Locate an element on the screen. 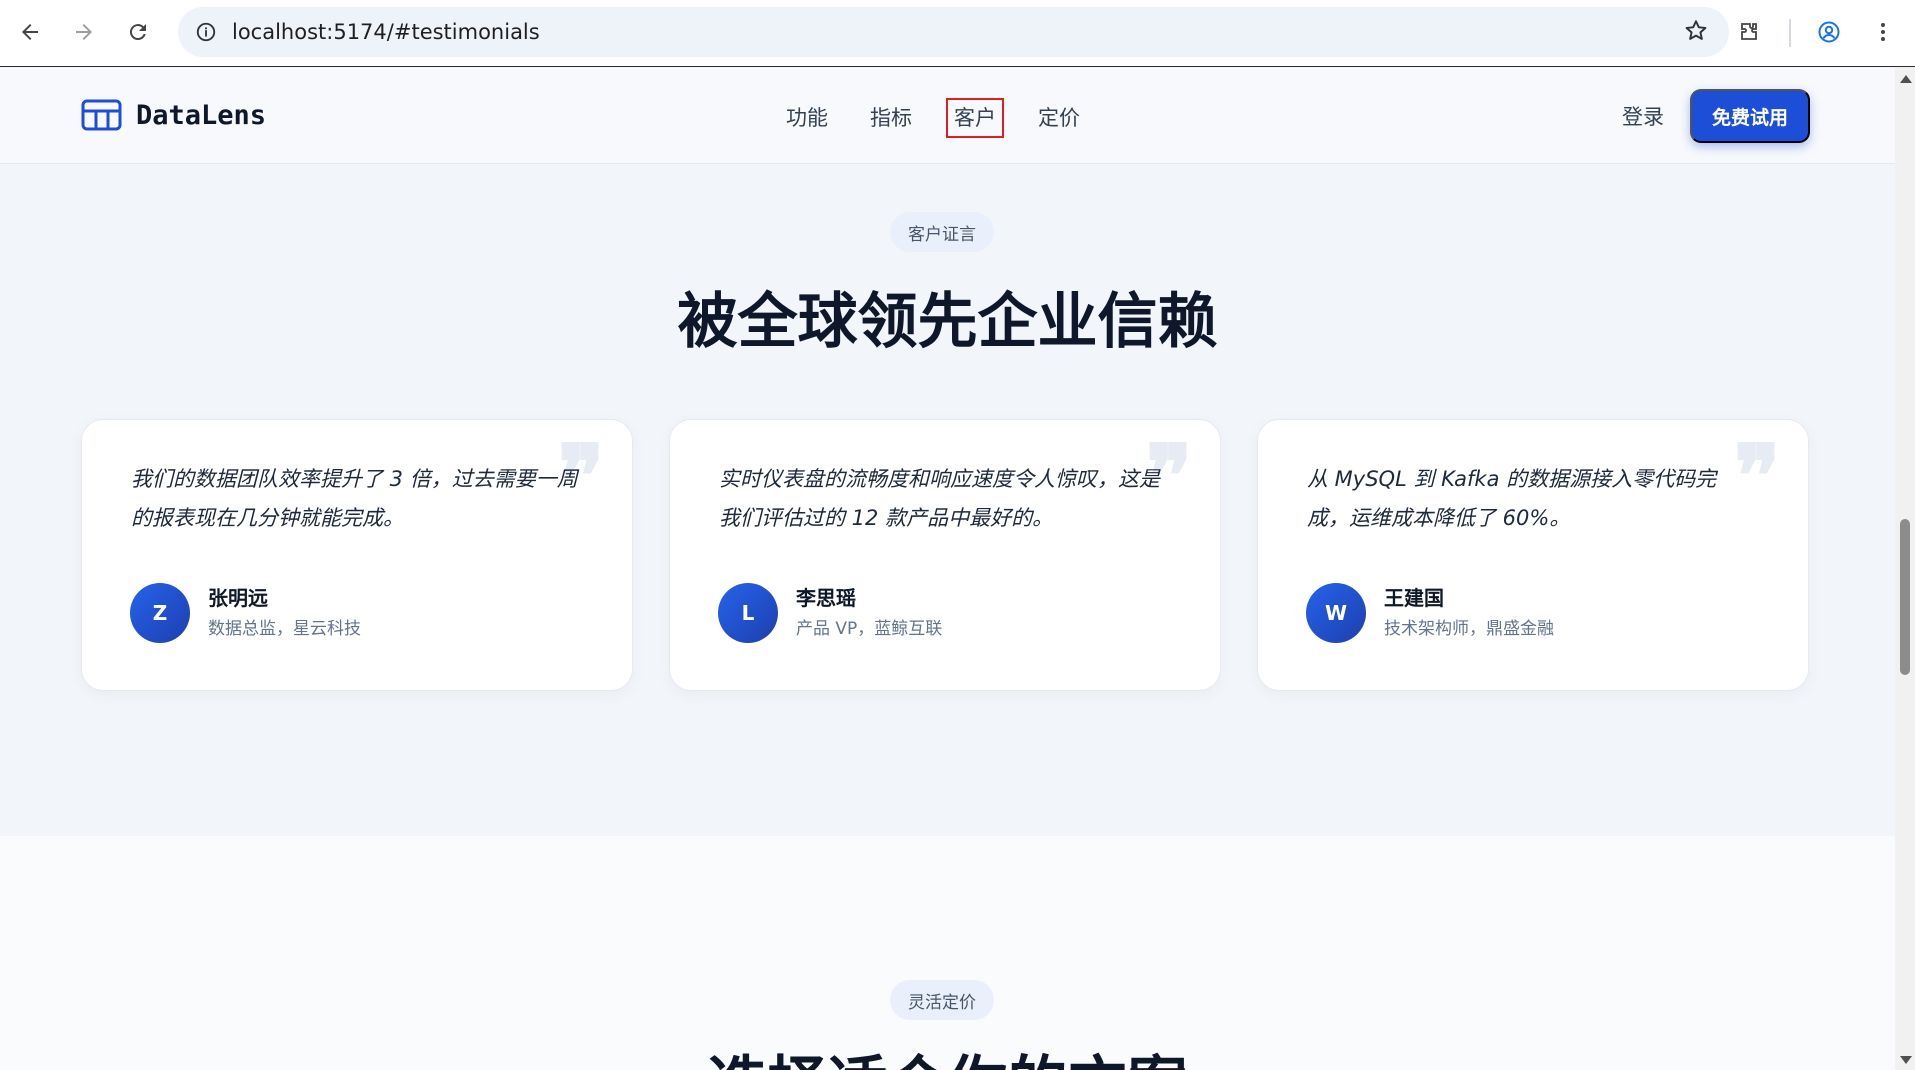 The width and height of the screenshot is (1915, 1070). main-nav: 功能 指标 客户 定价 is located at coordinates (946, 118).